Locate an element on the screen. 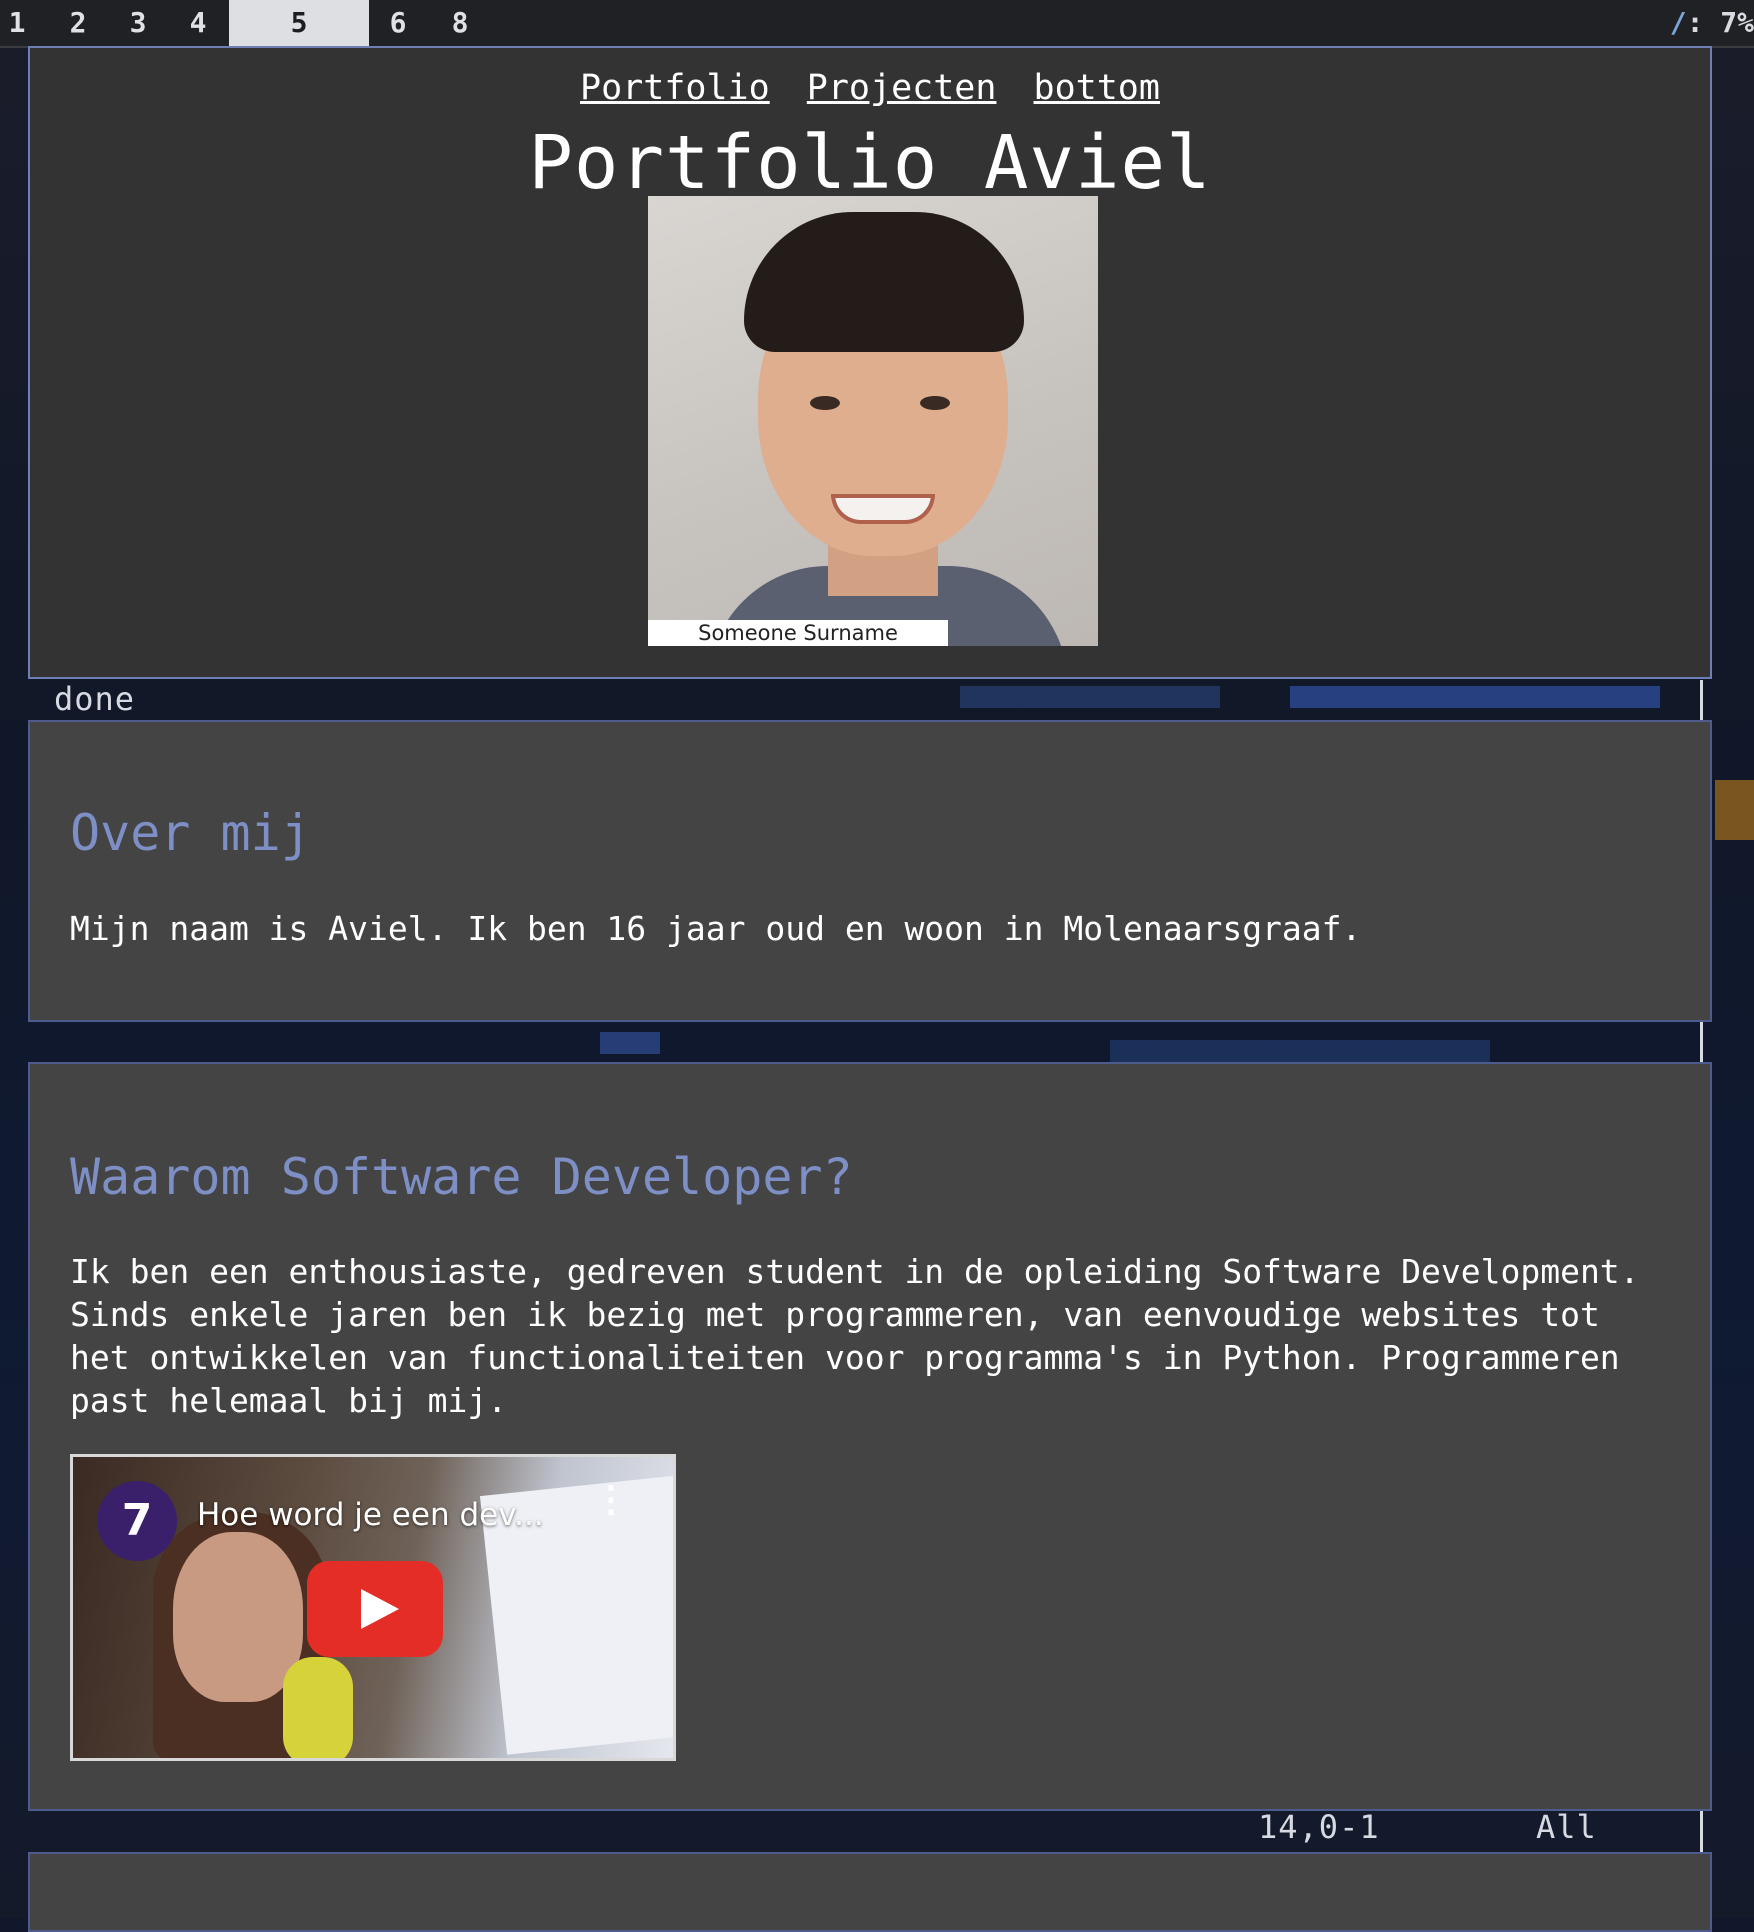  nav-link-portfolio: Portfolio is located at coordinates (675, 88).